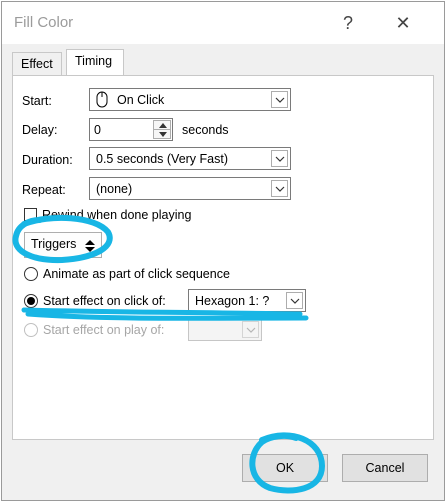 Image resolution: width=446 pixels, height=502 pixels. I want to click on start-value: On Click, so click(141, 100).